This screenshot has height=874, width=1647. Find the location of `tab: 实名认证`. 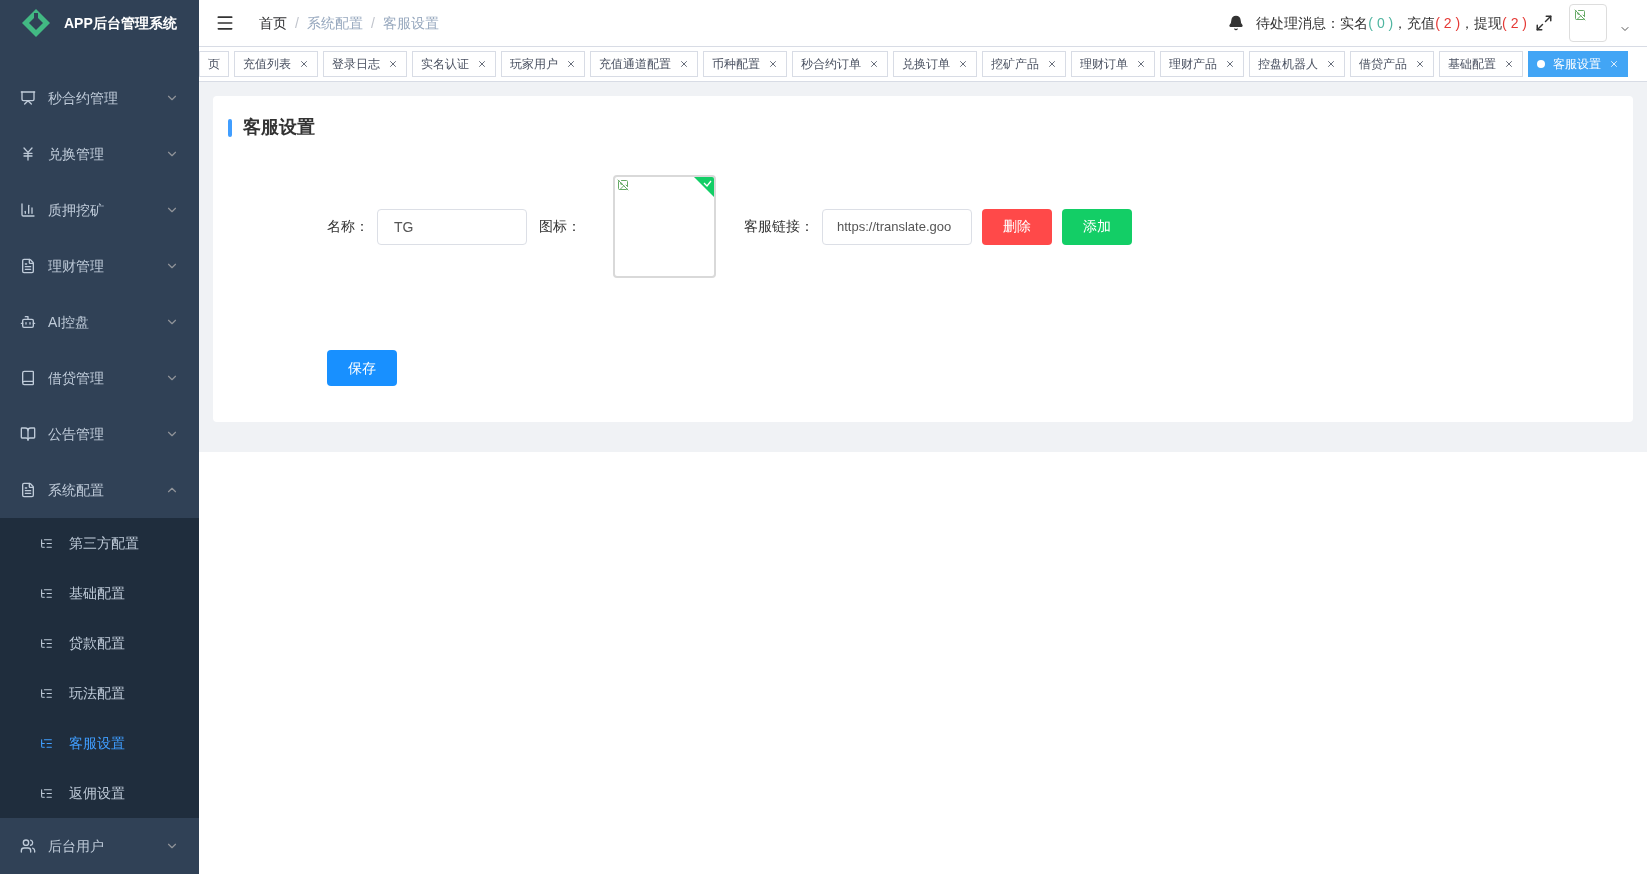

tab: 实名认证 is located at coordinates (454, 64).